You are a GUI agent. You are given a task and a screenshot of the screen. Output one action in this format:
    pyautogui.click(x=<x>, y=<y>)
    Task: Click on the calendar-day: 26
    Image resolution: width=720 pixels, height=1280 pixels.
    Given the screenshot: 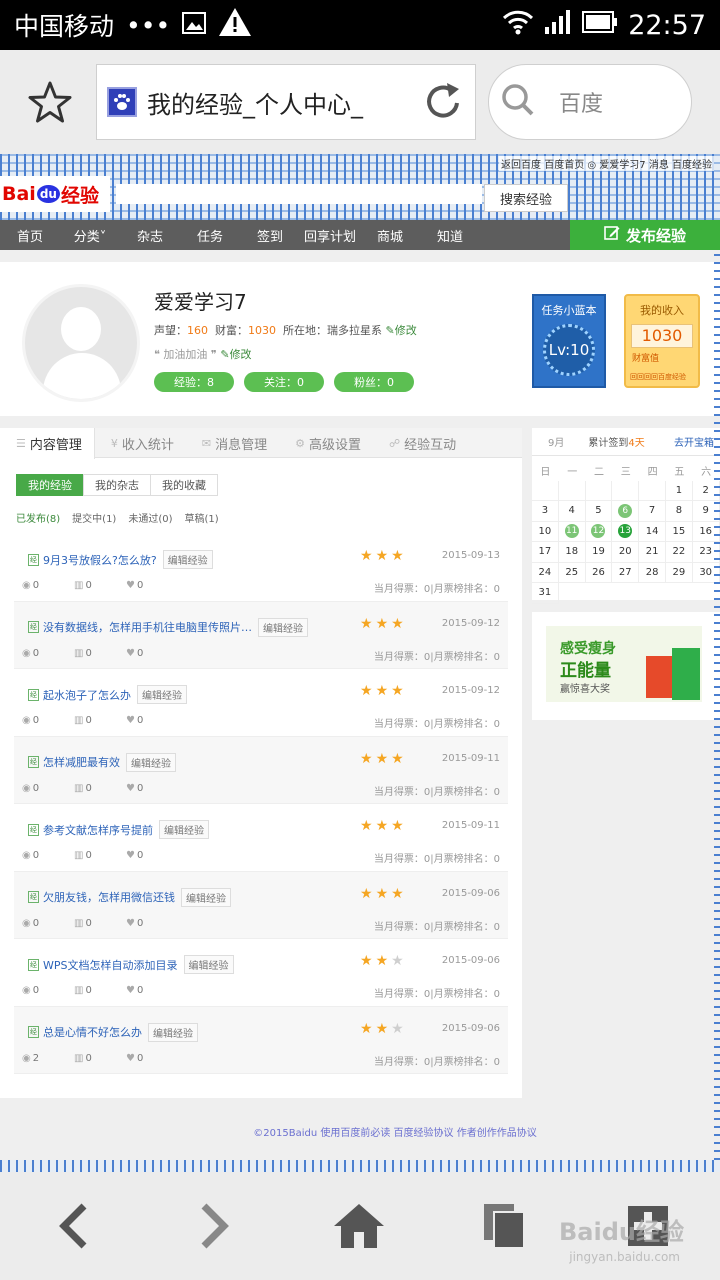 What is the action you would take?
    pyautogui.click(x=599, y=572)
    